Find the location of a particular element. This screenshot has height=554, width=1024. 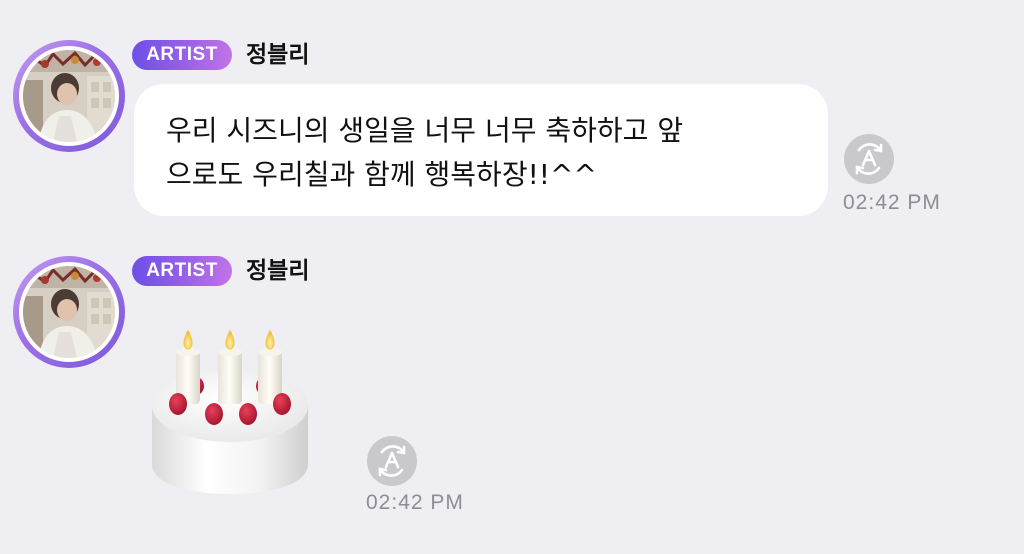

birthday-cake-icon is located at coordinates (230, 412).